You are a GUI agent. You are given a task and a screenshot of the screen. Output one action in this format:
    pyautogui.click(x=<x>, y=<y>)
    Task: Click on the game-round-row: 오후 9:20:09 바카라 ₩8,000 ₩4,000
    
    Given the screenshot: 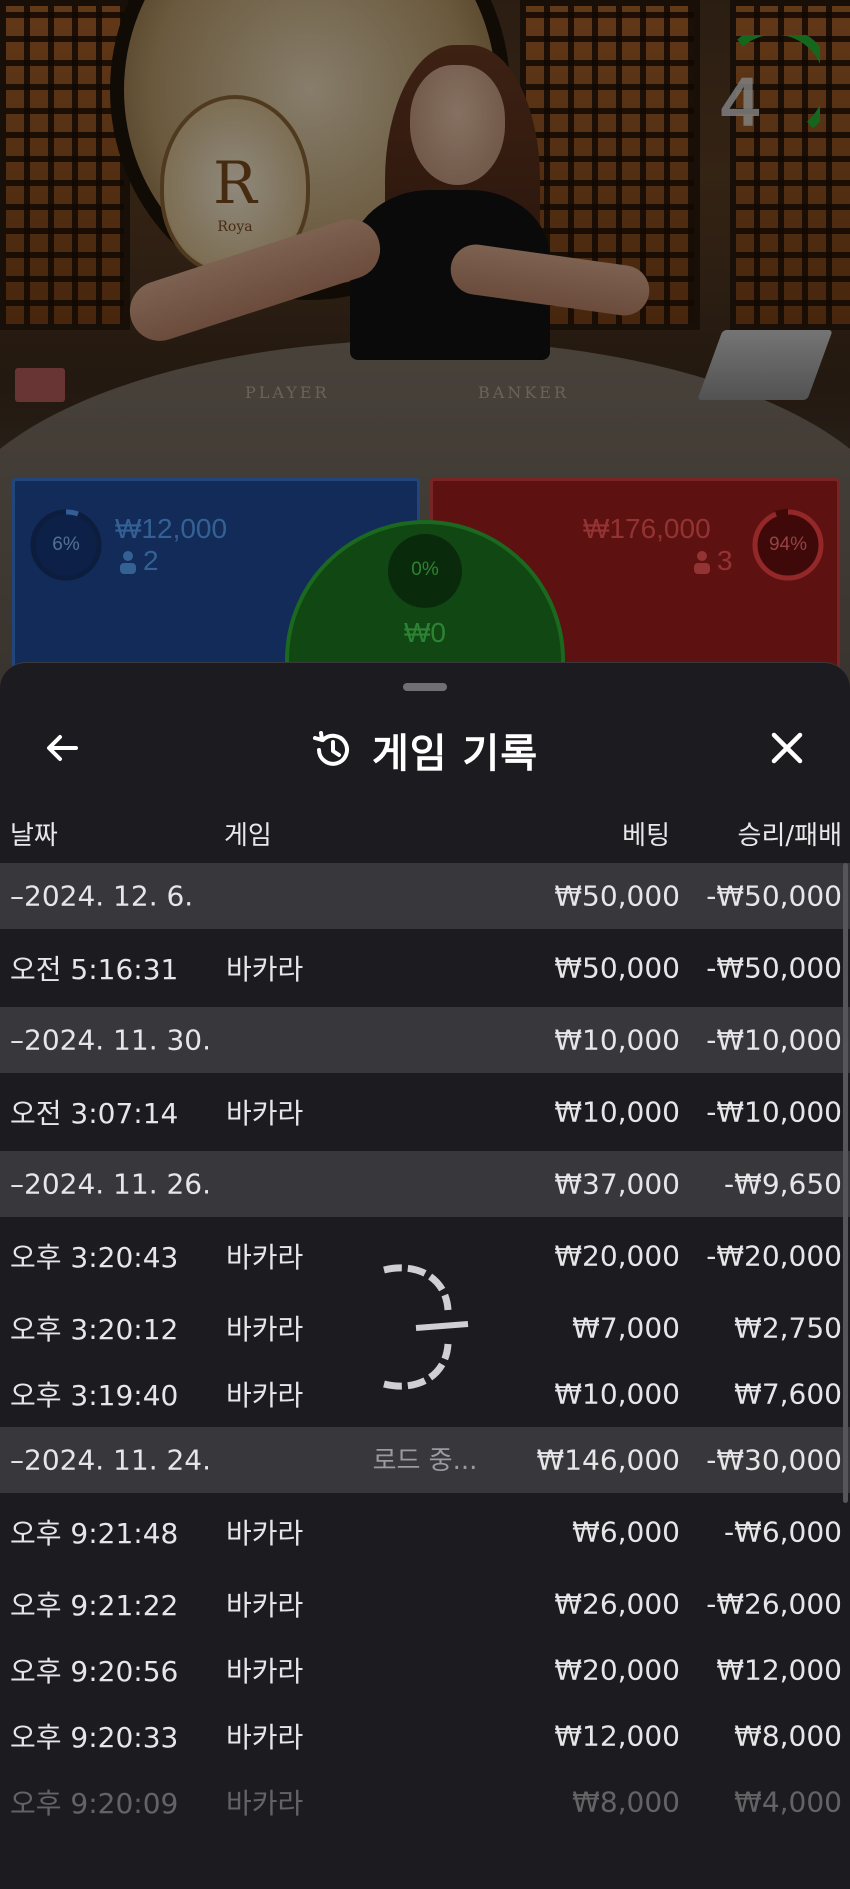 What is the action you would take?
    pyautogui.click(x=425, y=1802)
    